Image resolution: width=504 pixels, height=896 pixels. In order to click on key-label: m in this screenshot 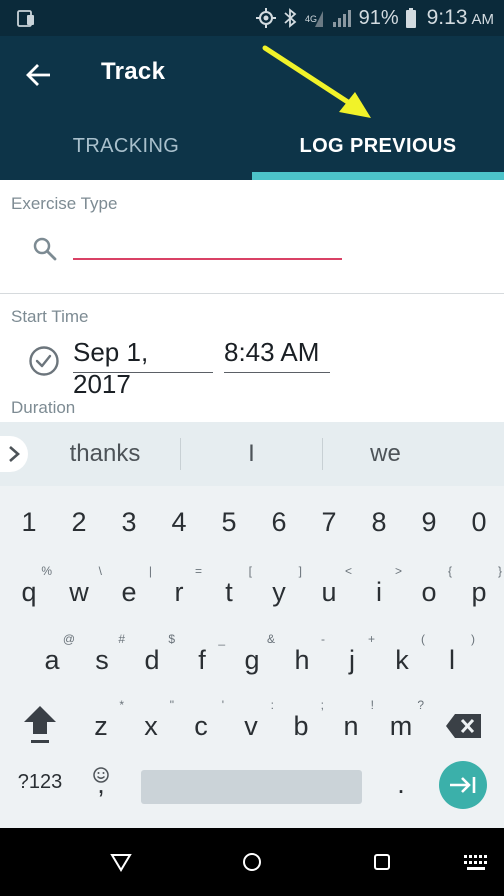, I will do `click(401, 726)`.